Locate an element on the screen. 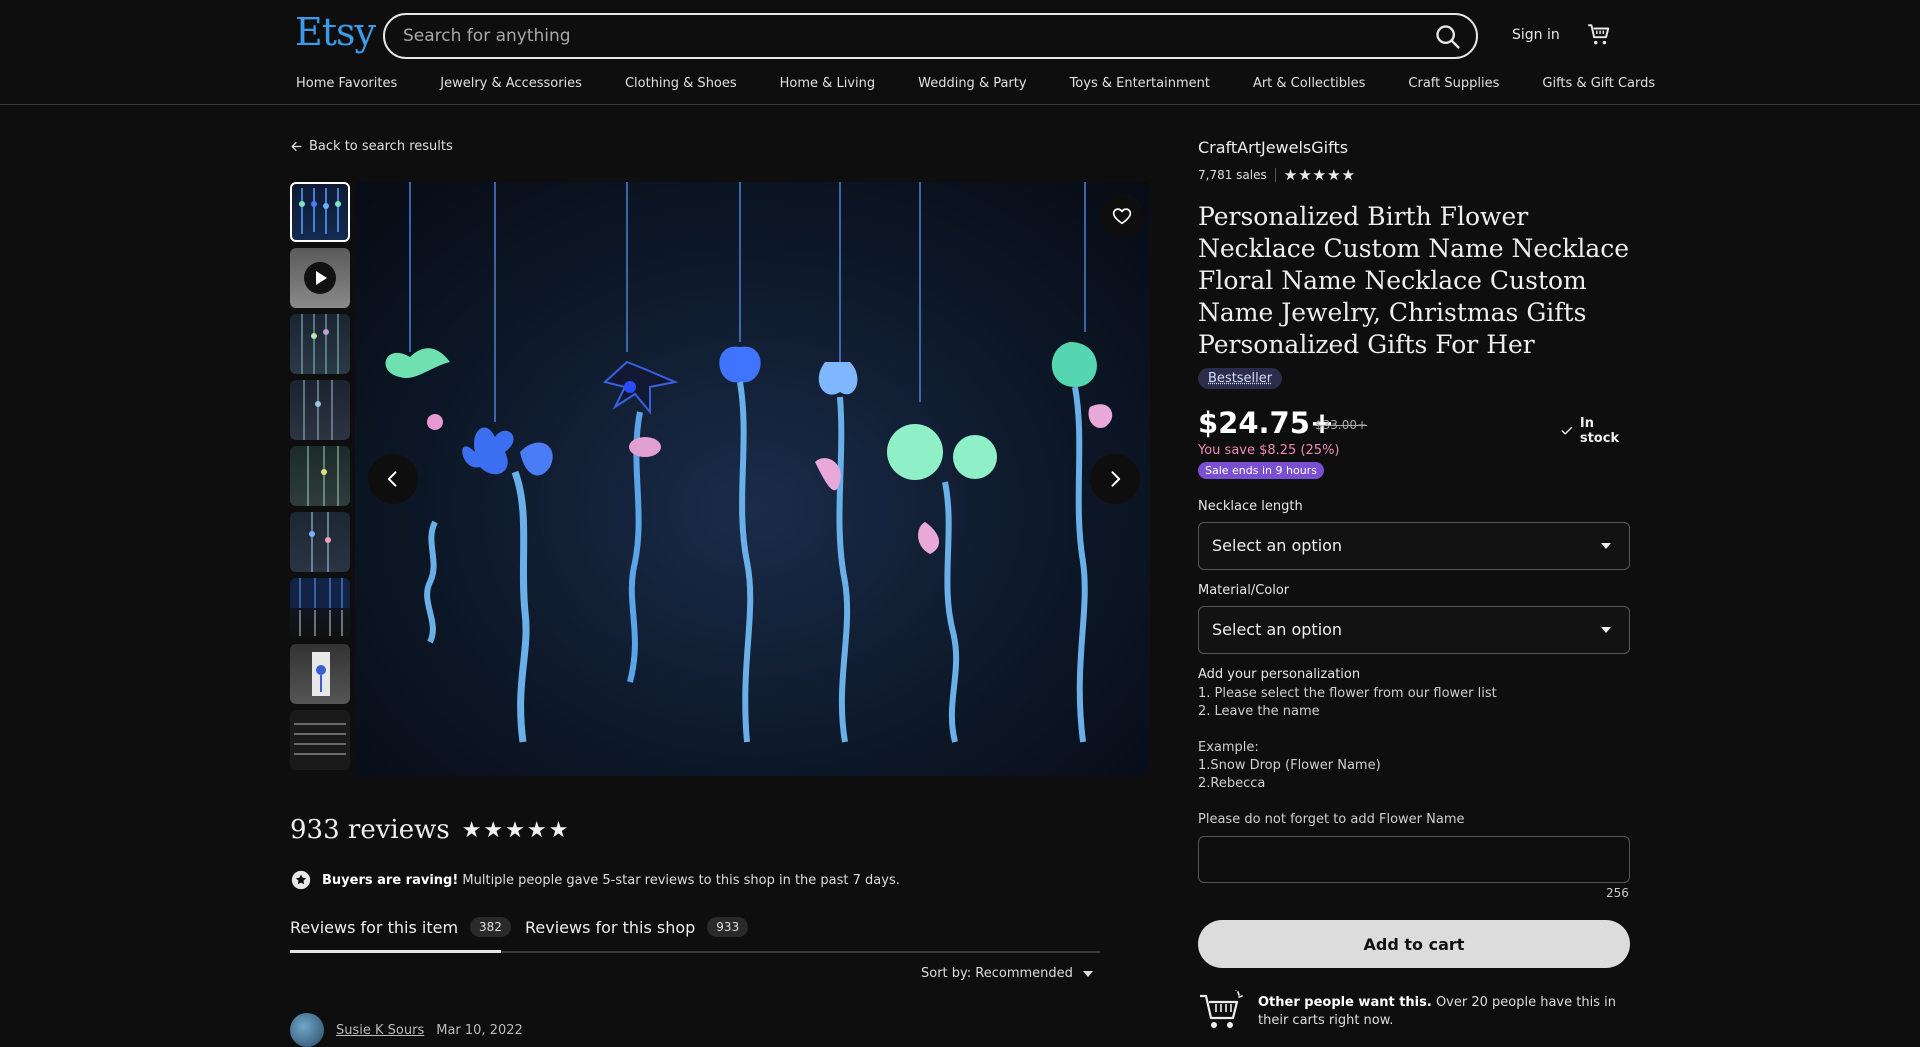 Image resolution: width=1920 pixels, height=1047 pixels. example-2: 2.Rebecca is located at coordinates (1232, 783).